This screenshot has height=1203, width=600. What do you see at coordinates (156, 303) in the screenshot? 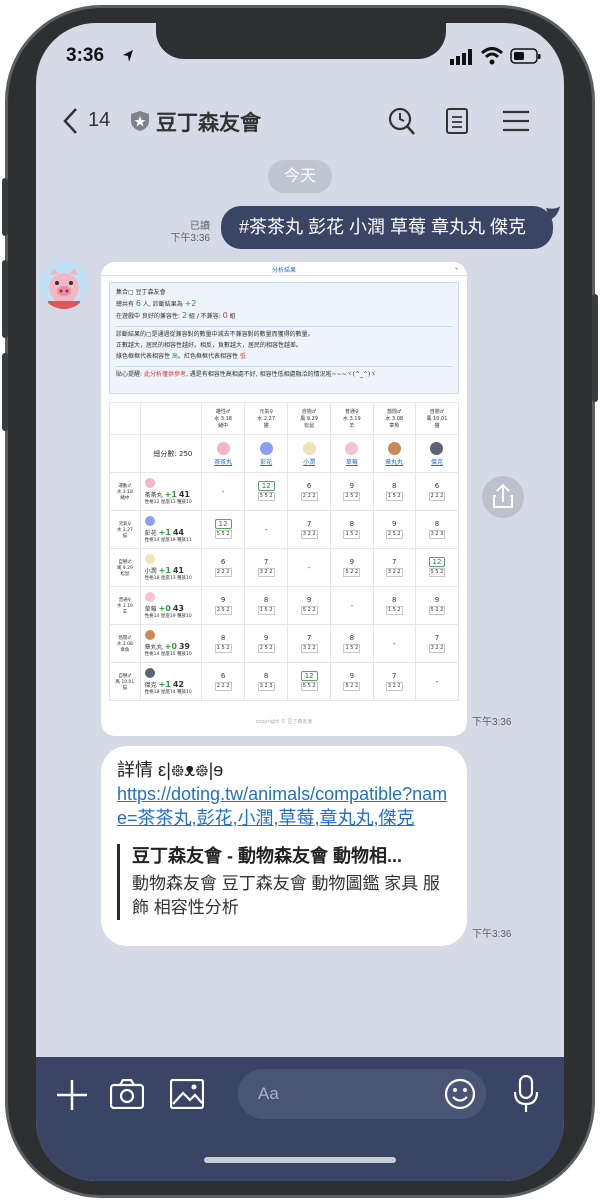
I see `summary-count: 總共有 6 人, 診斷結果為 +2` at bounding box center [156, 303].